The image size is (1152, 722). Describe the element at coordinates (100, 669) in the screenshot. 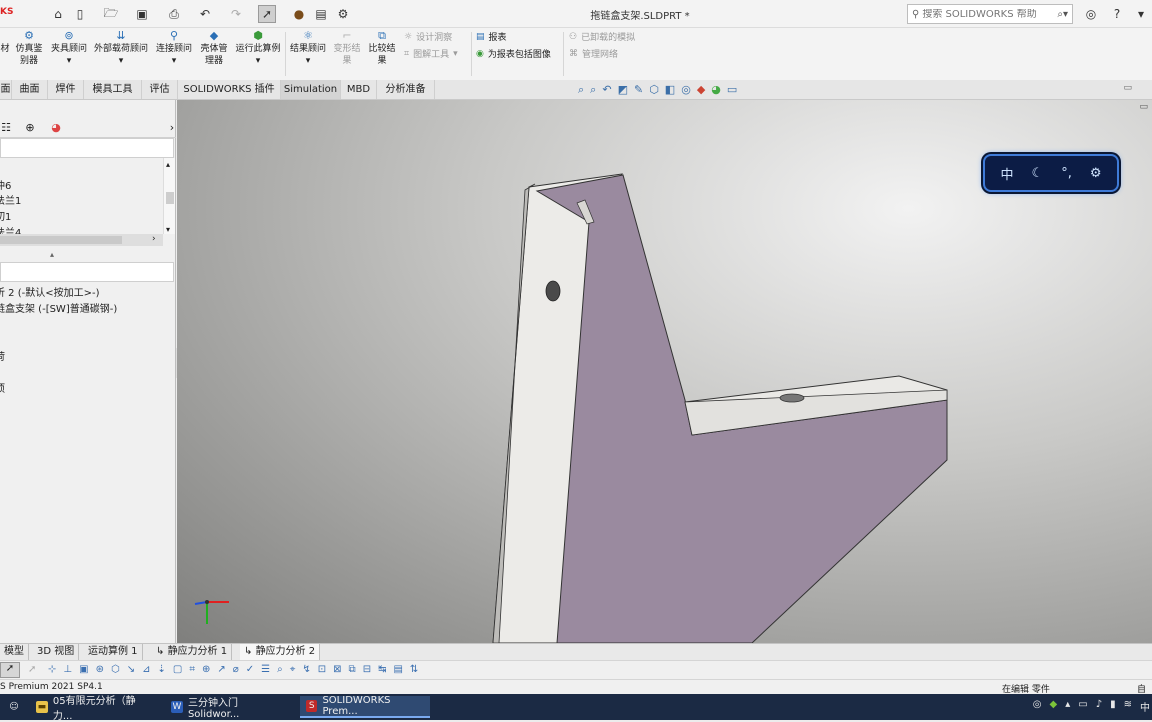

I see `fixture-icon: ⊛` at that location.